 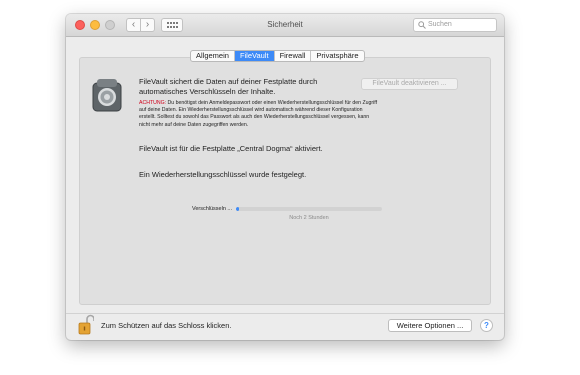 I want to click on tab-privatsphaere: Privatsphäre, so click(x=337, y=56).